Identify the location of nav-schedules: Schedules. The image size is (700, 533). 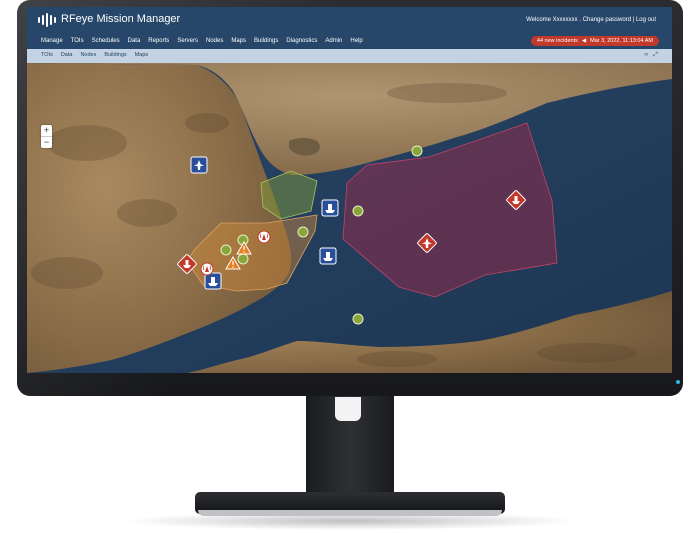
(106, 41).